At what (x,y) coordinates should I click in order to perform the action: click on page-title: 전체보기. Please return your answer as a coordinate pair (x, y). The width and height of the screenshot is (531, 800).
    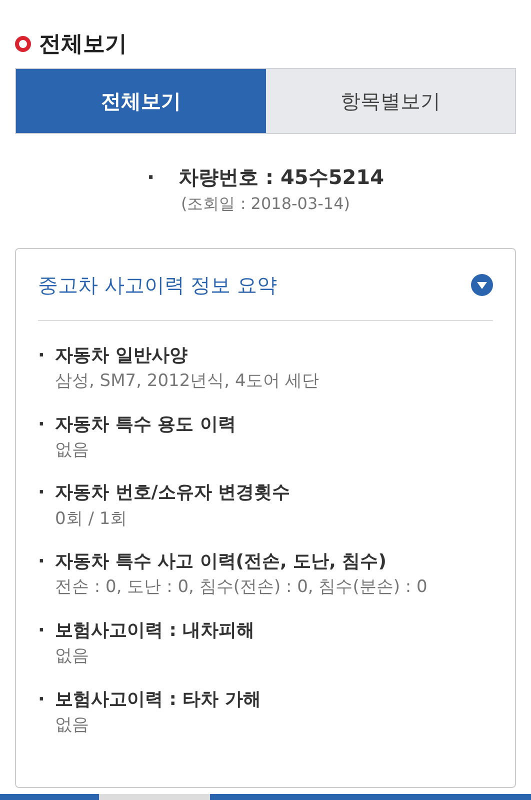
    Looking at the image, I should click on (83, 44).